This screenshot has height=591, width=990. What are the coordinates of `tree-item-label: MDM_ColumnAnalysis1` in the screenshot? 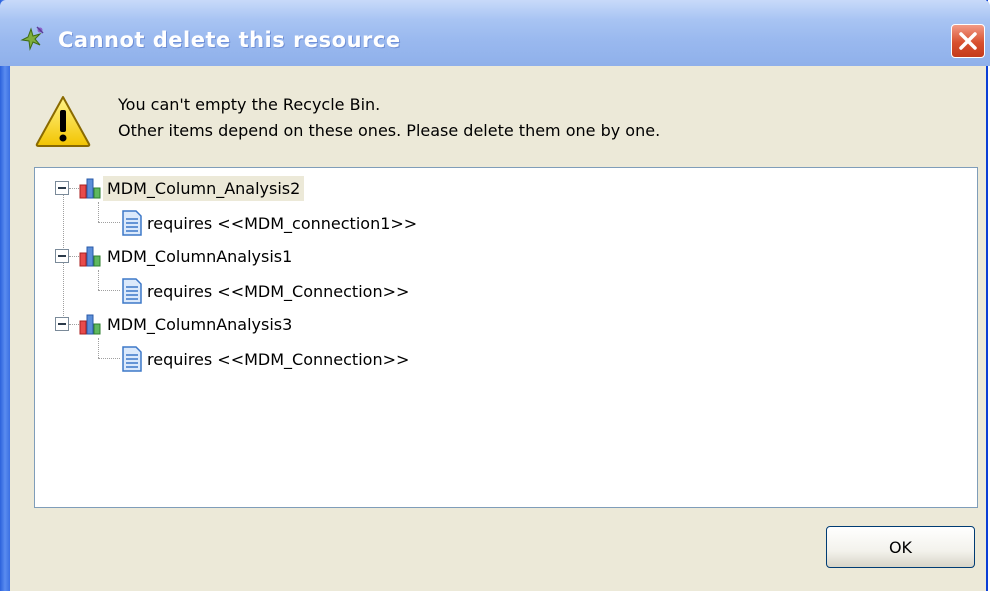 It's located at (199, 256).